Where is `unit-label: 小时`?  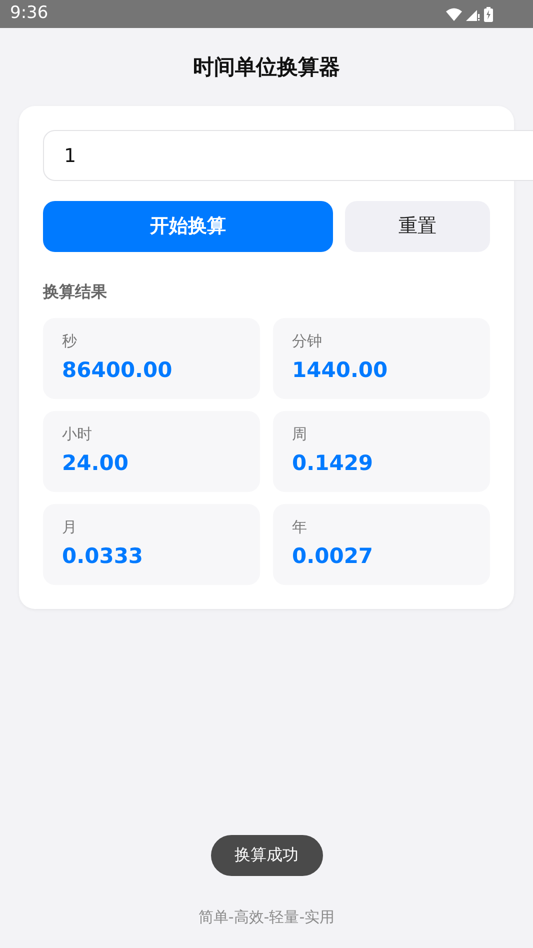
unit-label: 小时 is located at coordinates (77, 434).